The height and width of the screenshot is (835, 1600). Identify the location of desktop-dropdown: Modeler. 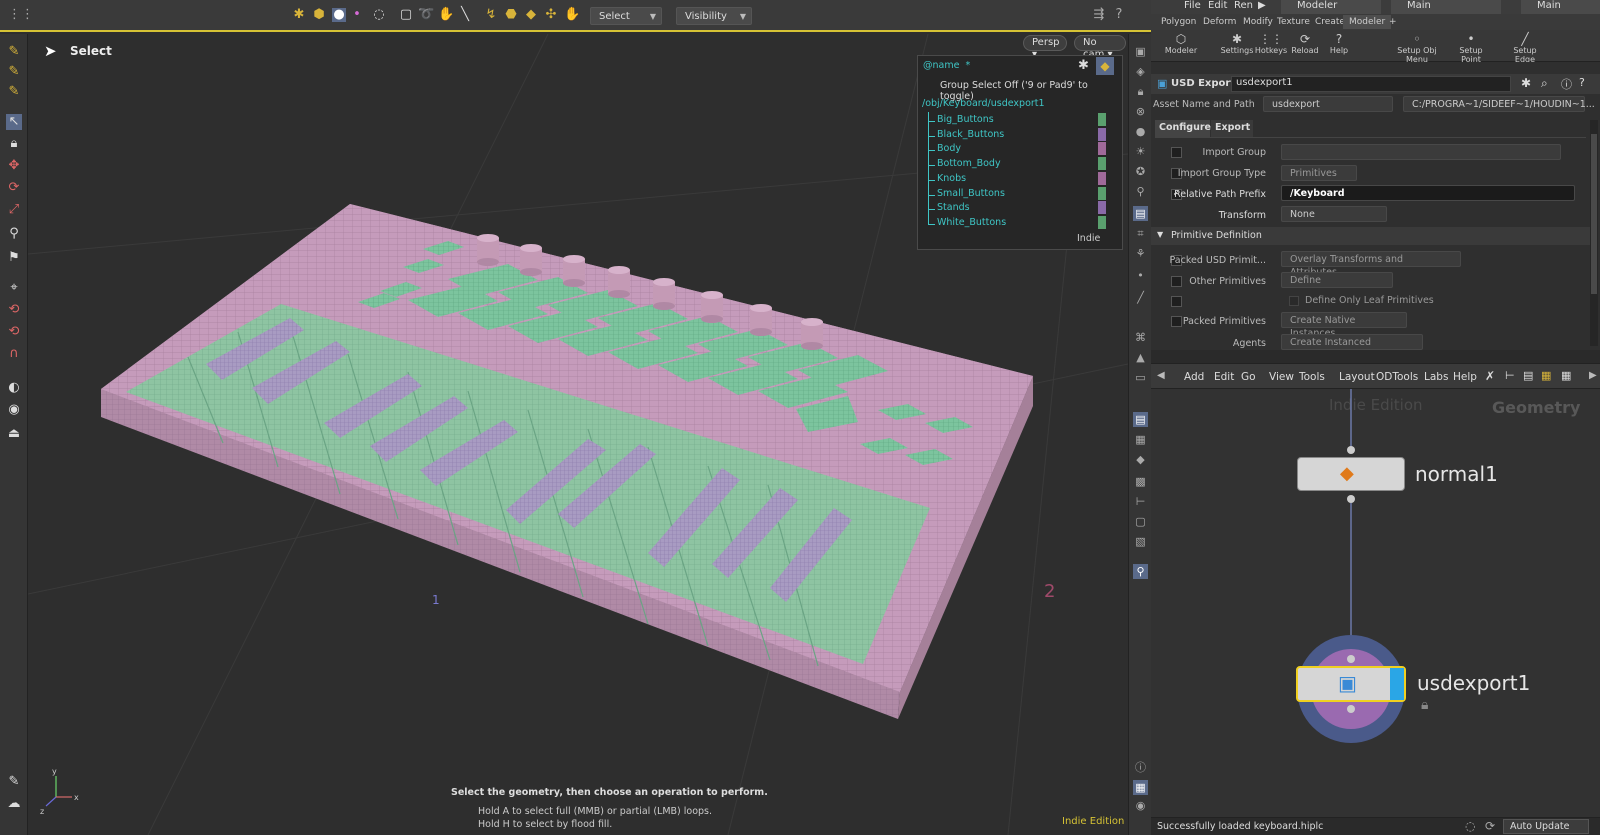
(1331, 7).